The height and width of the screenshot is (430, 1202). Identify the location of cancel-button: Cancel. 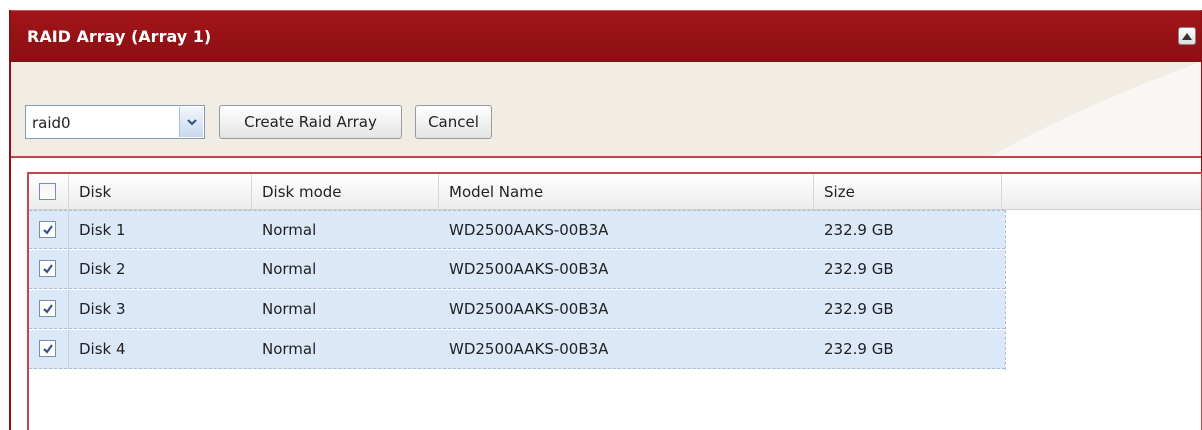
(453, 122).